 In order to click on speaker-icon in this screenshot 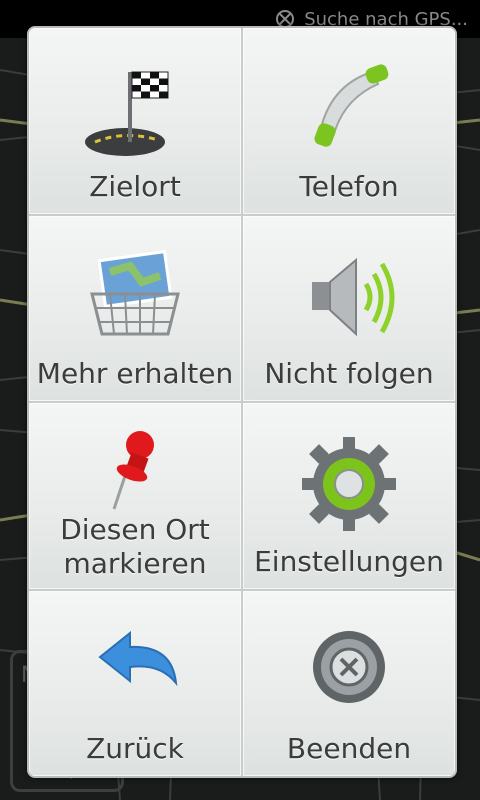, I will do `click(353, 296)`.